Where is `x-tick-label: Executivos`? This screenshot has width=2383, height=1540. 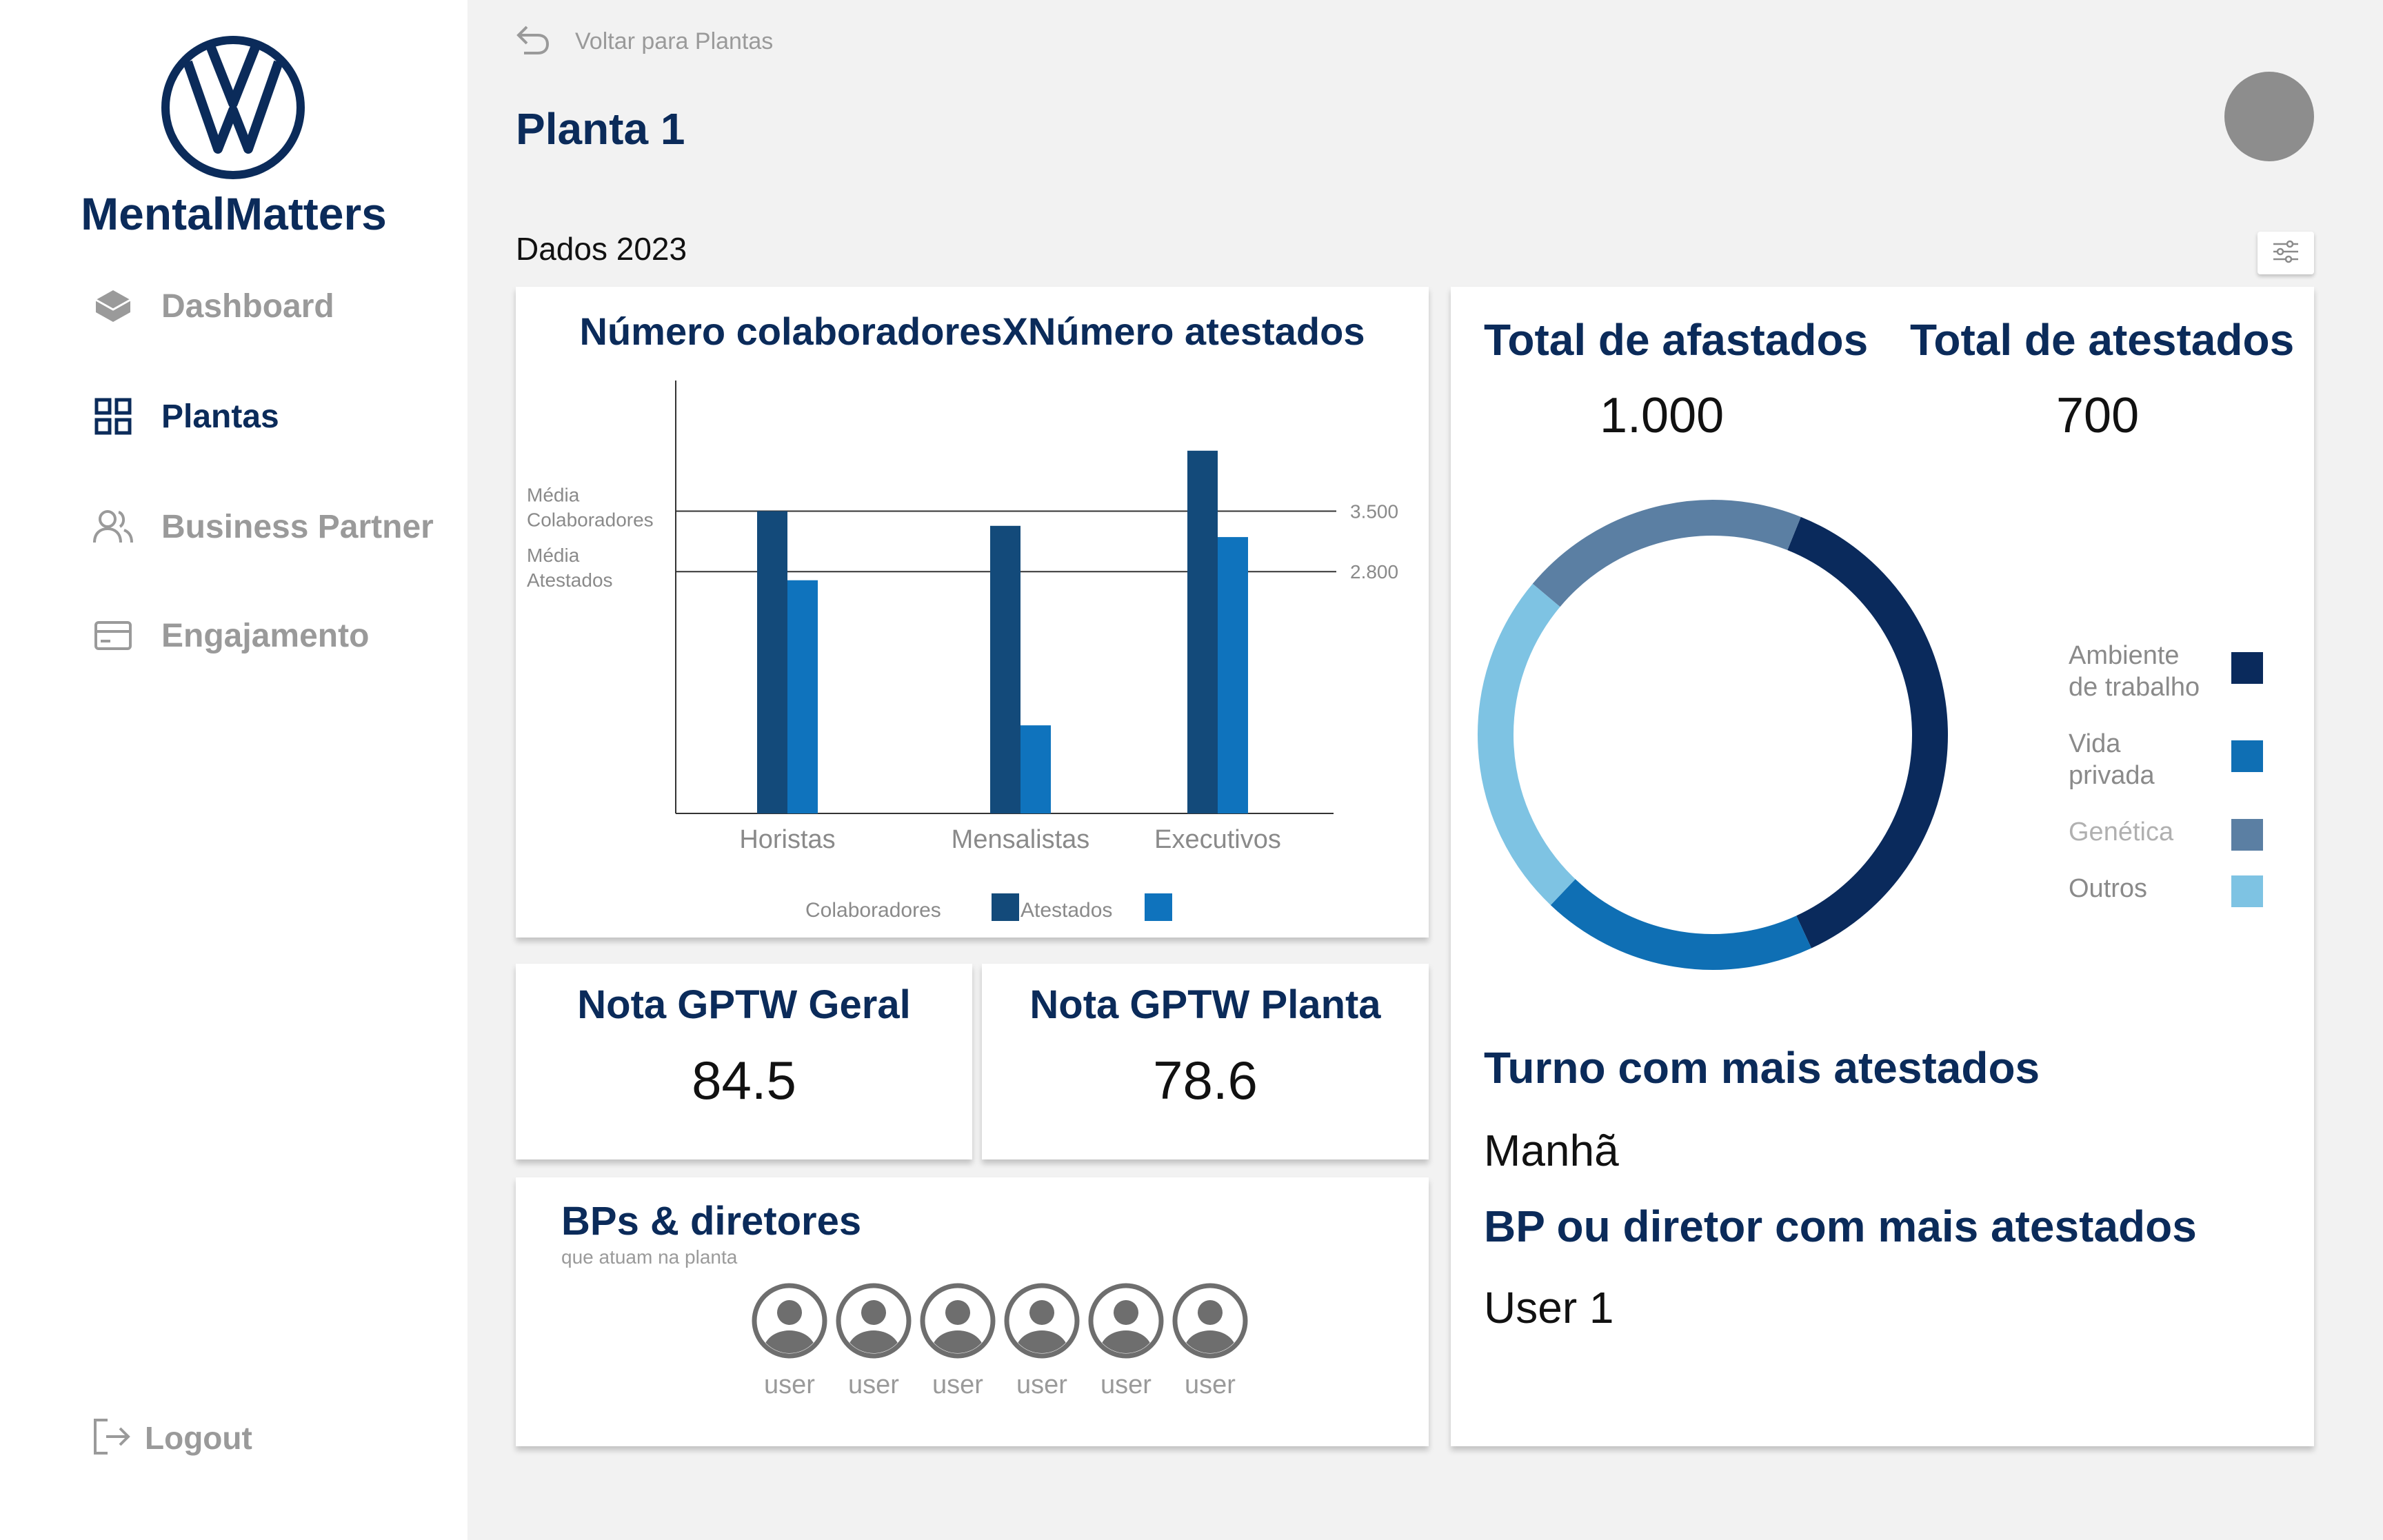
x-tick-label: Executivos is located at coordinates (1217, 840).